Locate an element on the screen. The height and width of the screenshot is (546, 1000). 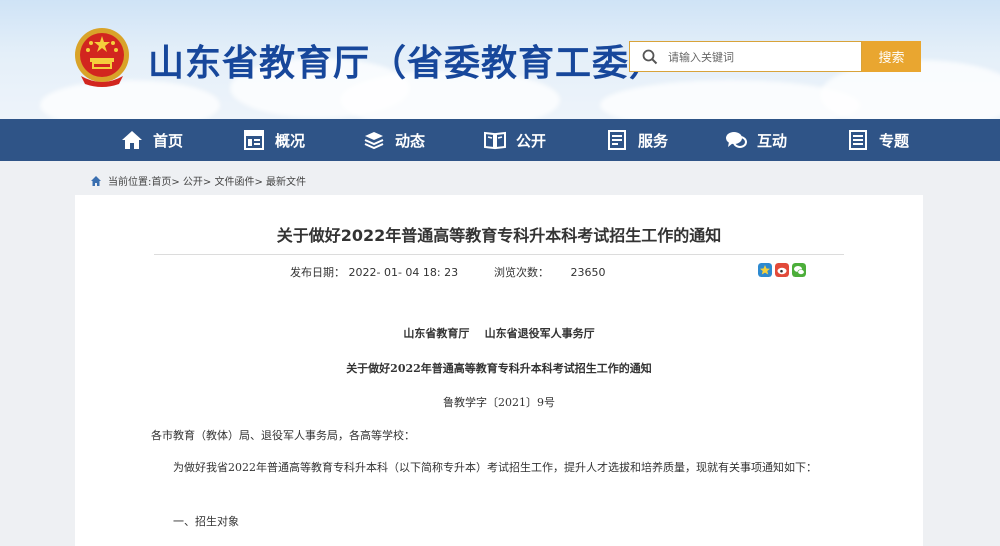
publish-date: 发布日期： 2022- 01- 04 18: 23 is located at coordinates (374, 272).